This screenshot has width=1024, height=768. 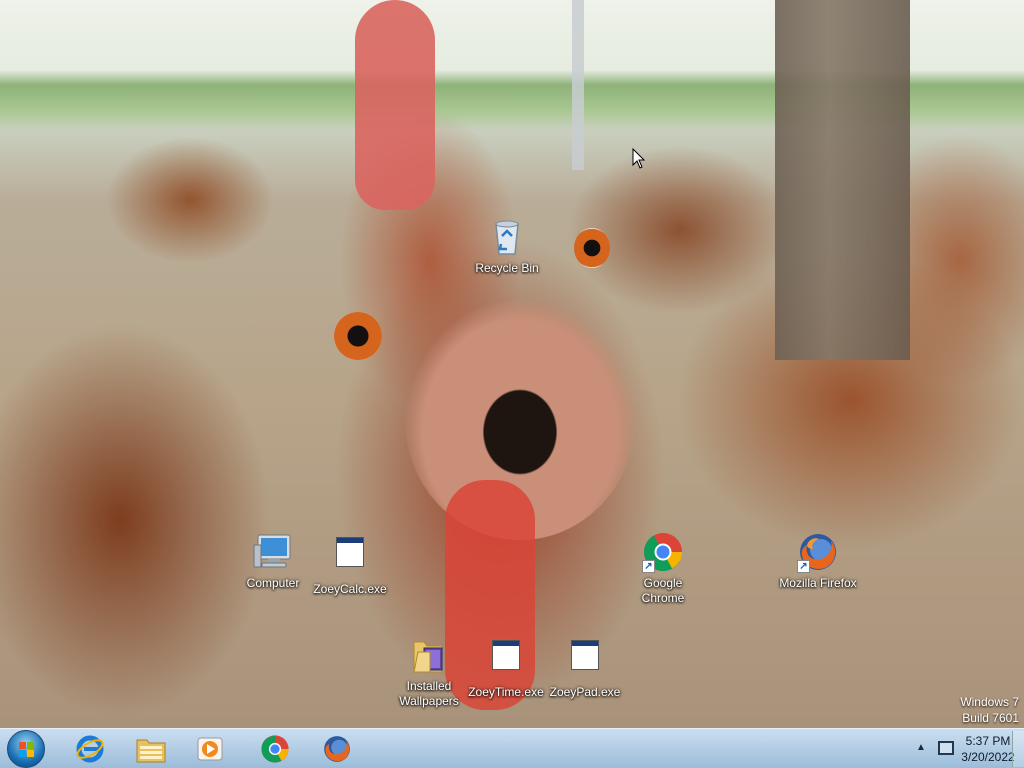 What do you see at coordinates (842, 180) in the screenshot?
I see `wallpaper-tree-trunk` at bounding box center [842, 180].